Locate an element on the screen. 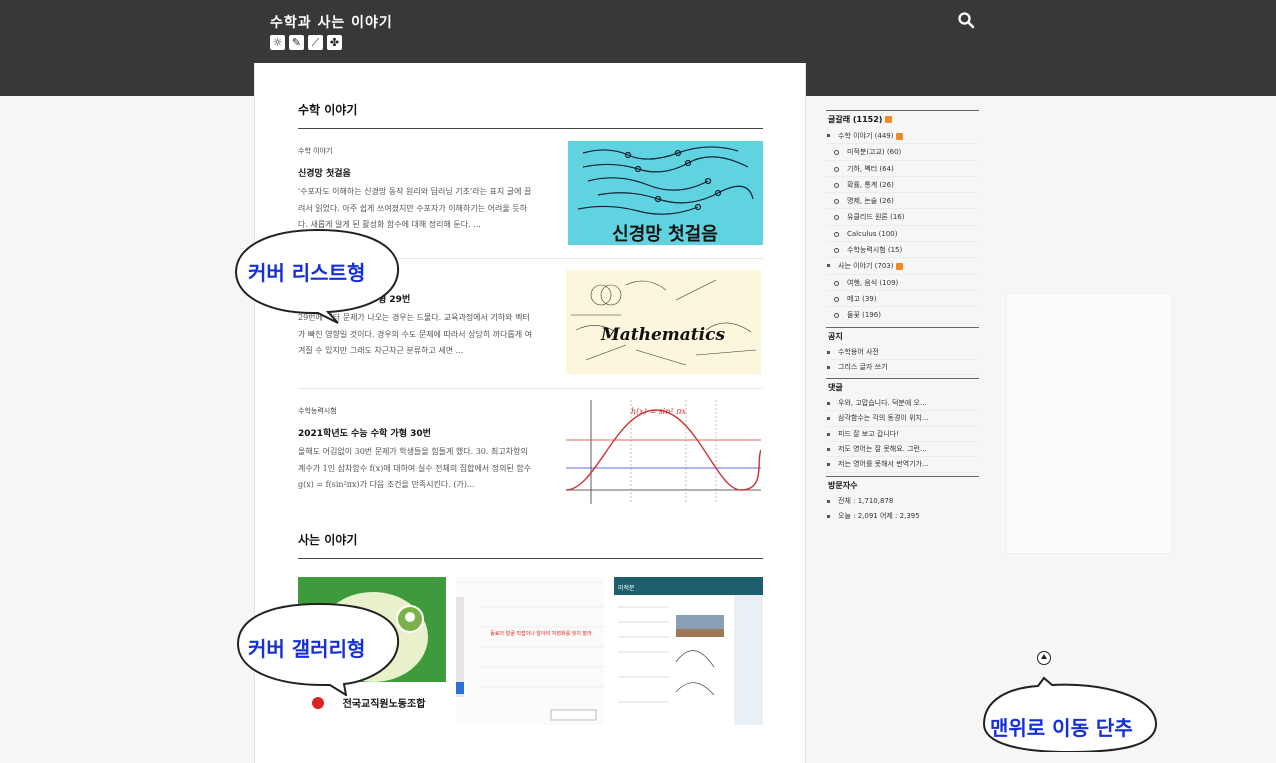 Image resolution: width=1276 pixels, height=763 pixels. notice-item: 그리스 글자 쓰기 is located at coordinates (902, 368).